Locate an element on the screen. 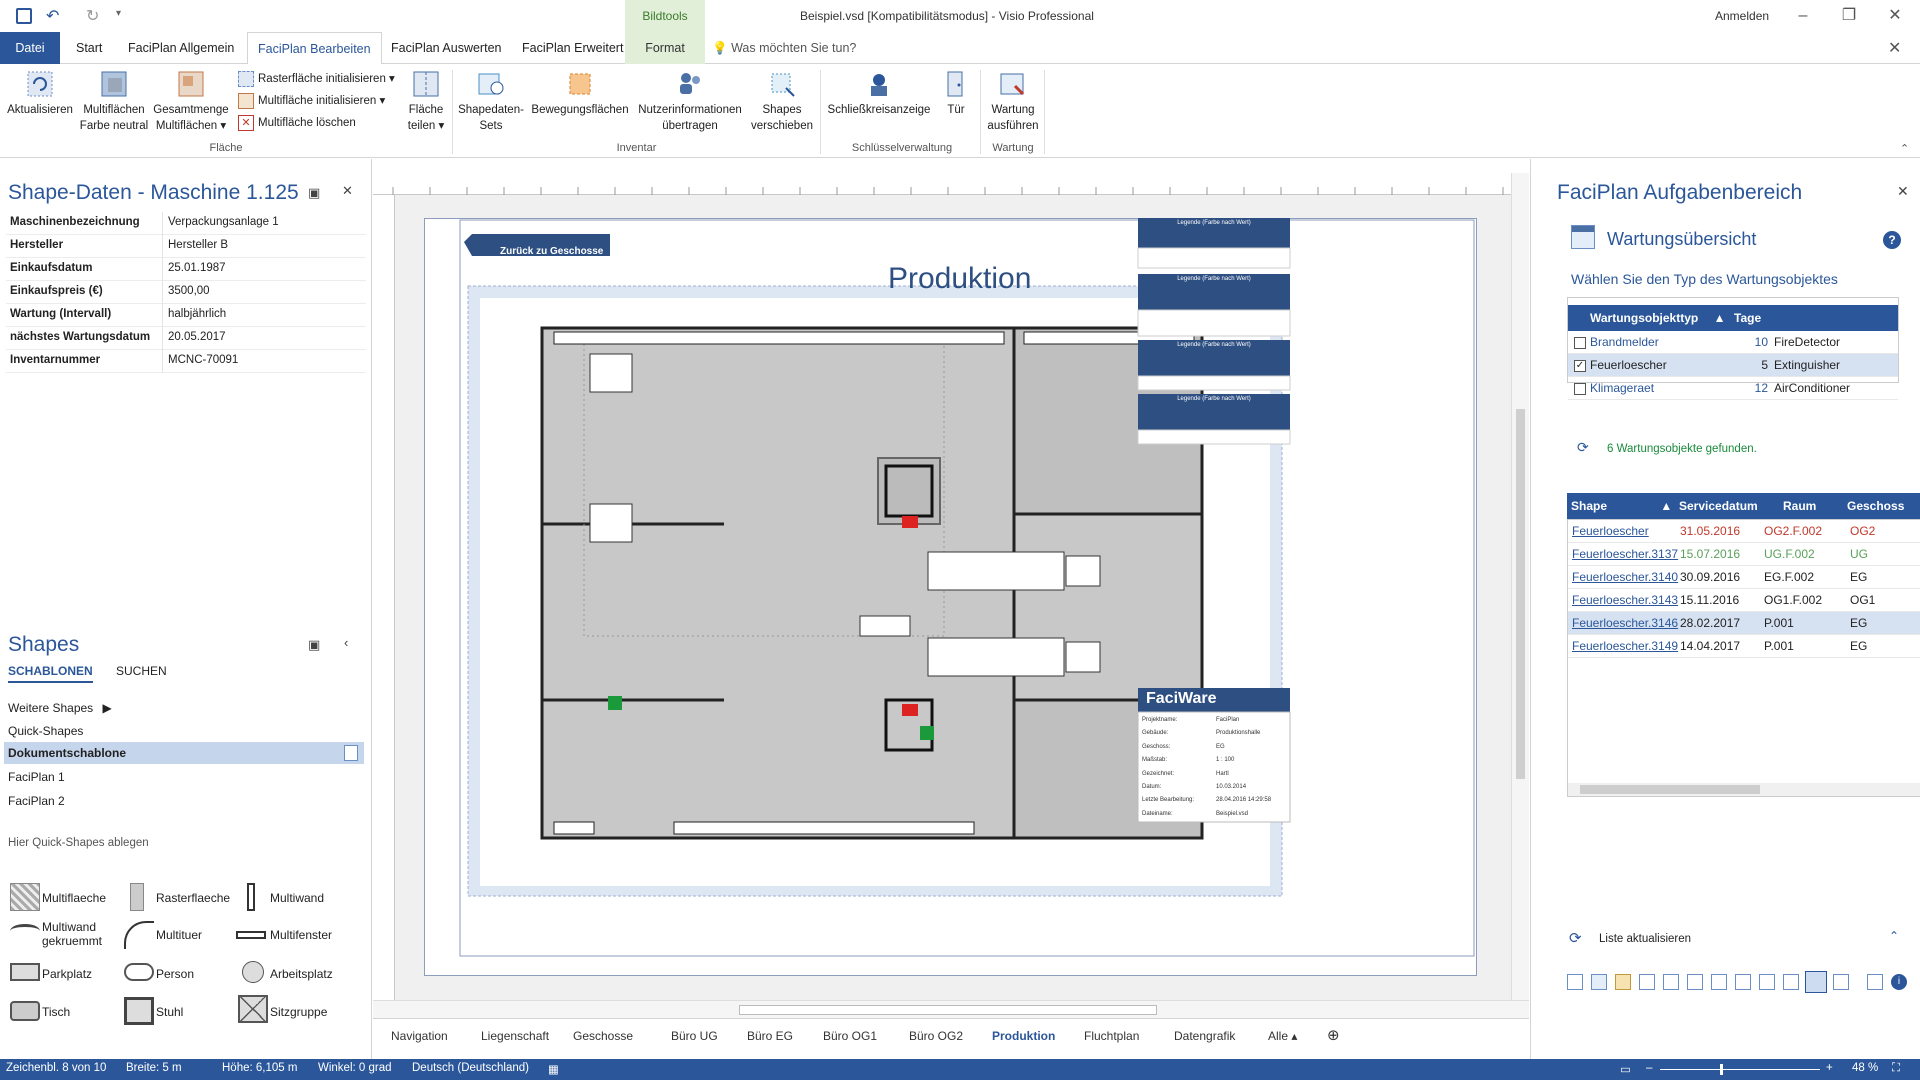  zoom-level: 48 % is located at coordinates (1865, 1068).